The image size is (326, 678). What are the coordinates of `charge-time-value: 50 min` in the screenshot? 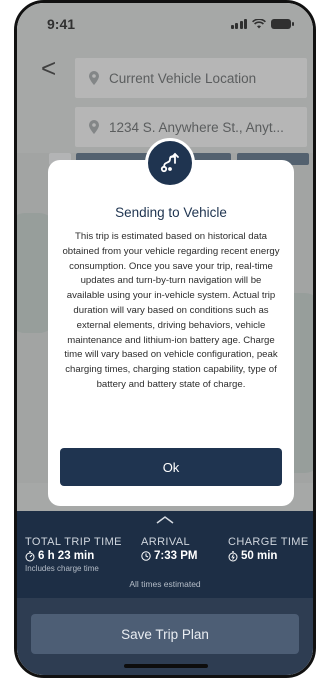 It's located at (259, 556).